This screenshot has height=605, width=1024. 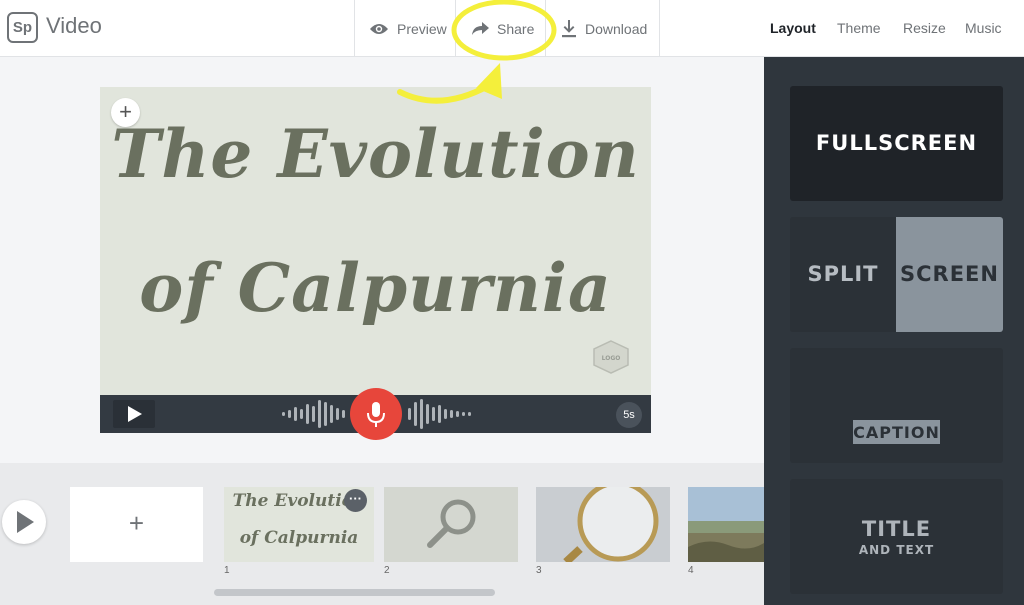 I want to click on slide-number-3: 3, so click(x=539, y=570).